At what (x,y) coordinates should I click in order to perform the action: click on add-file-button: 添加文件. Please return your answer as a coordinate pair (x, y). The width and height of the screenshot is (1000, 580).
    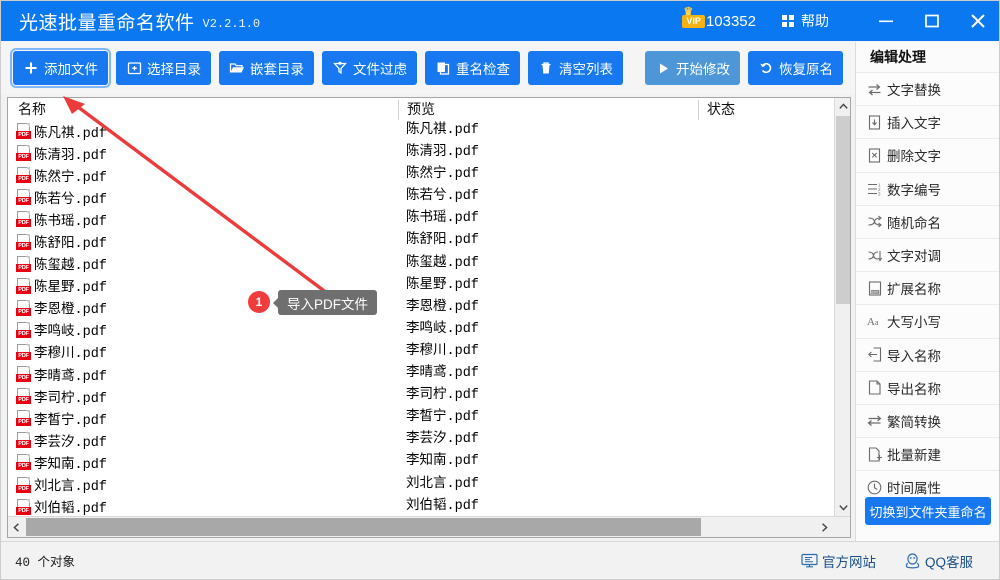
    Looking at the image, I should click on (60, 68).